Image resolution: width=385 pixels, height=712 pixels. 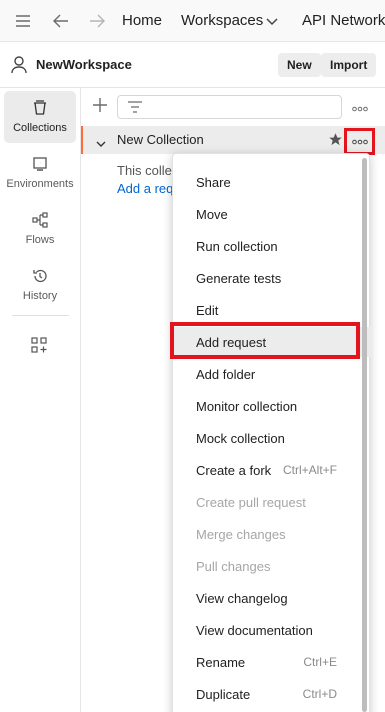 What do you see at coordinates (40, 220) in the screenshot?
I see `flows-icon` at bounding box center [40, 220].